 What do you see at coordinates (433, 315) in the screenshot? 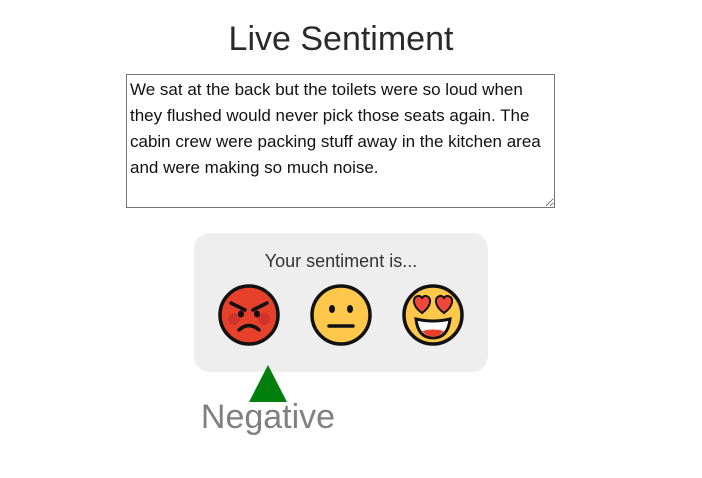
I see `heart-eyes-face-icon` at bounding box center [433, 315].